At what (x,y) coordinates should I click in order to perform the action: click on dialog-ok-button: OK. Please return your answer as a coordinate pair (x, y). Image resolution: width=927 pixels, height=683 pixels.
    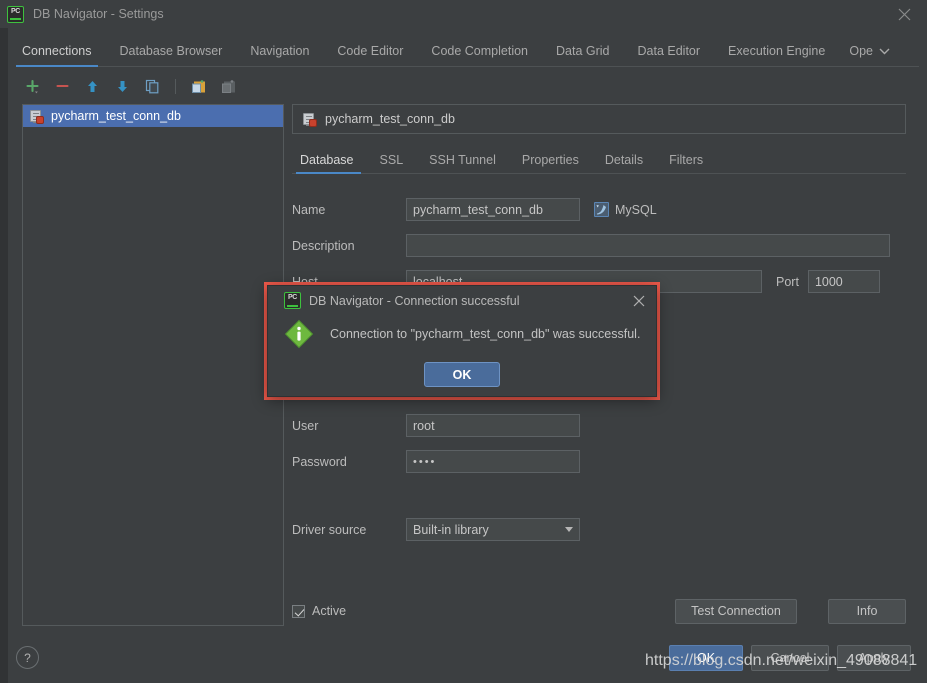
    Looking at the image, I should click on (462, 374).